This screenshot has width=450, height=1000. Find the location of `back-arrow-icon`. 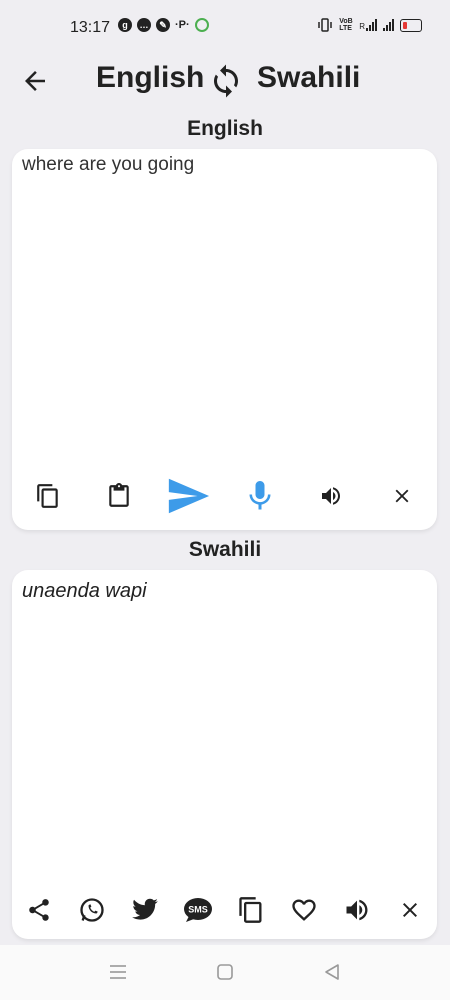

back-arrow-icon is located at coordinates (35, 81).